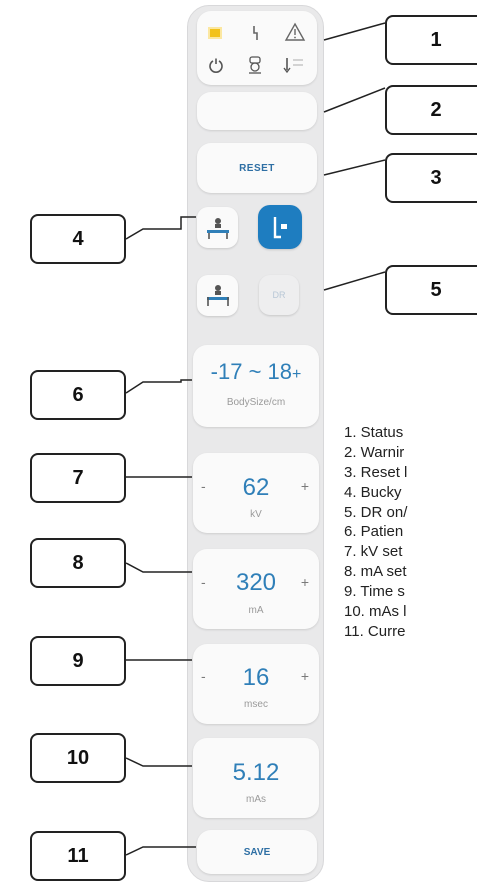  What do you see at coordinates (78, 563) in the screenshot?
I see `callout-8: 8` at bounding box center [78, 563].